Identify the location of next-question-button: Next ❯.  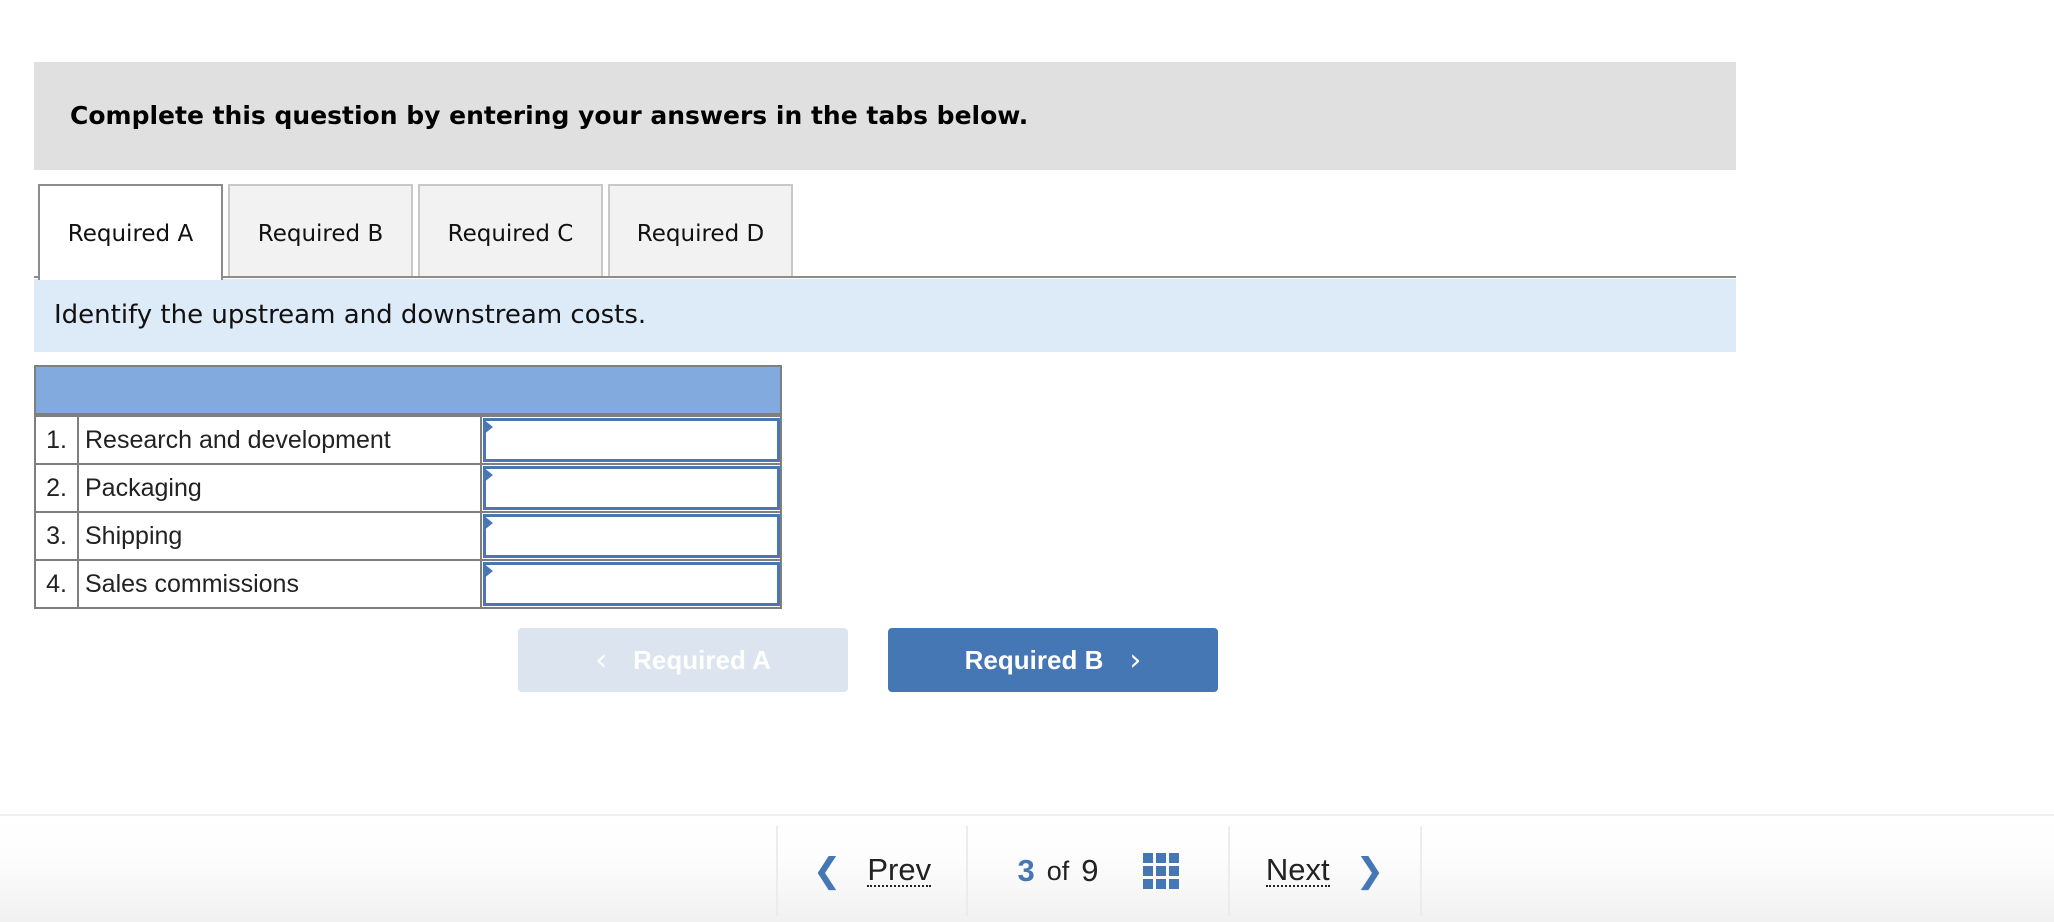
(1324, 871).